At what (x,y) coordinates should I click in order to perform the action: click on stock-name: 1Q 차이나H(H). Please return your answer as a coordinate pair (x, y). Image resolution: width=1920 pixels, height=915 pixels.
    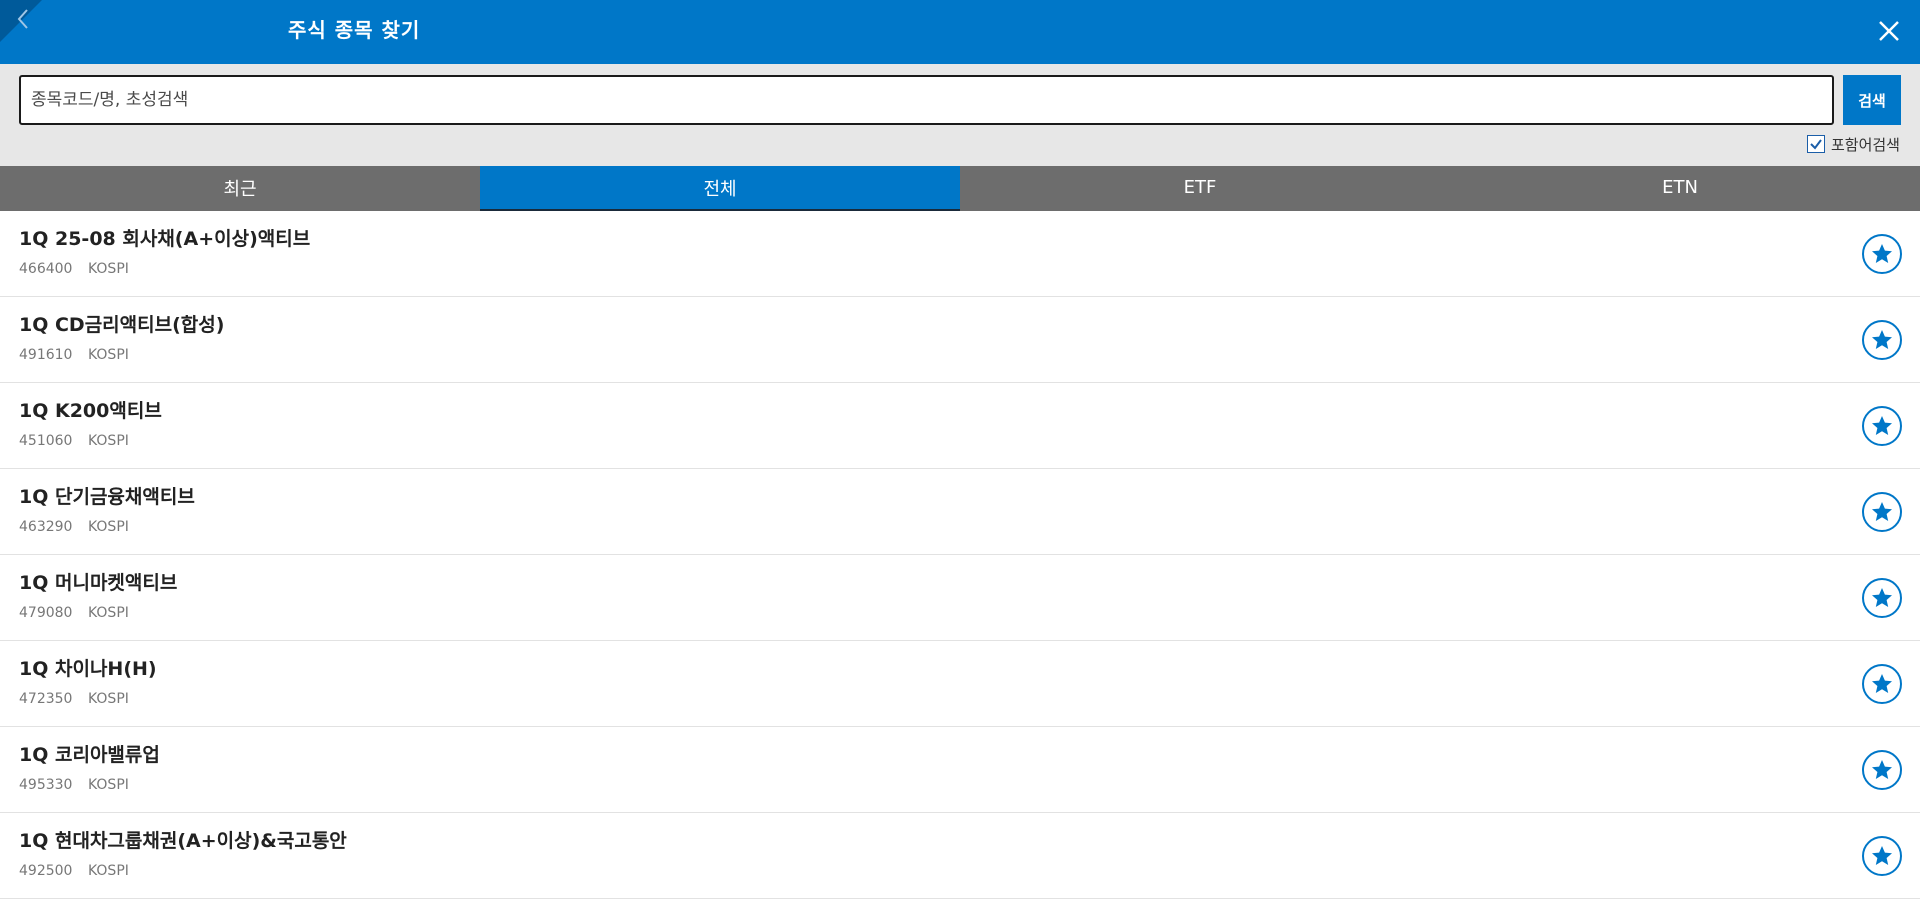
    Looking at the image, I should click on (88, 669).